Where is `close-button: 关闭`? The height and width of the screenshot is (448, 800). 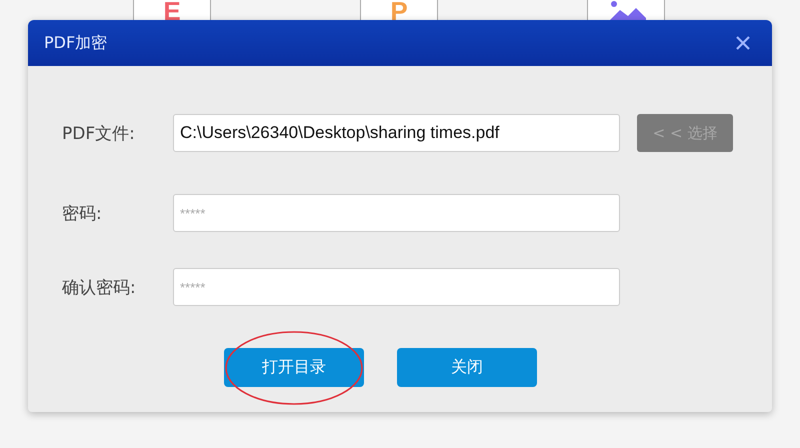 close-button: 关闭 is located at coordinates (467, 367).